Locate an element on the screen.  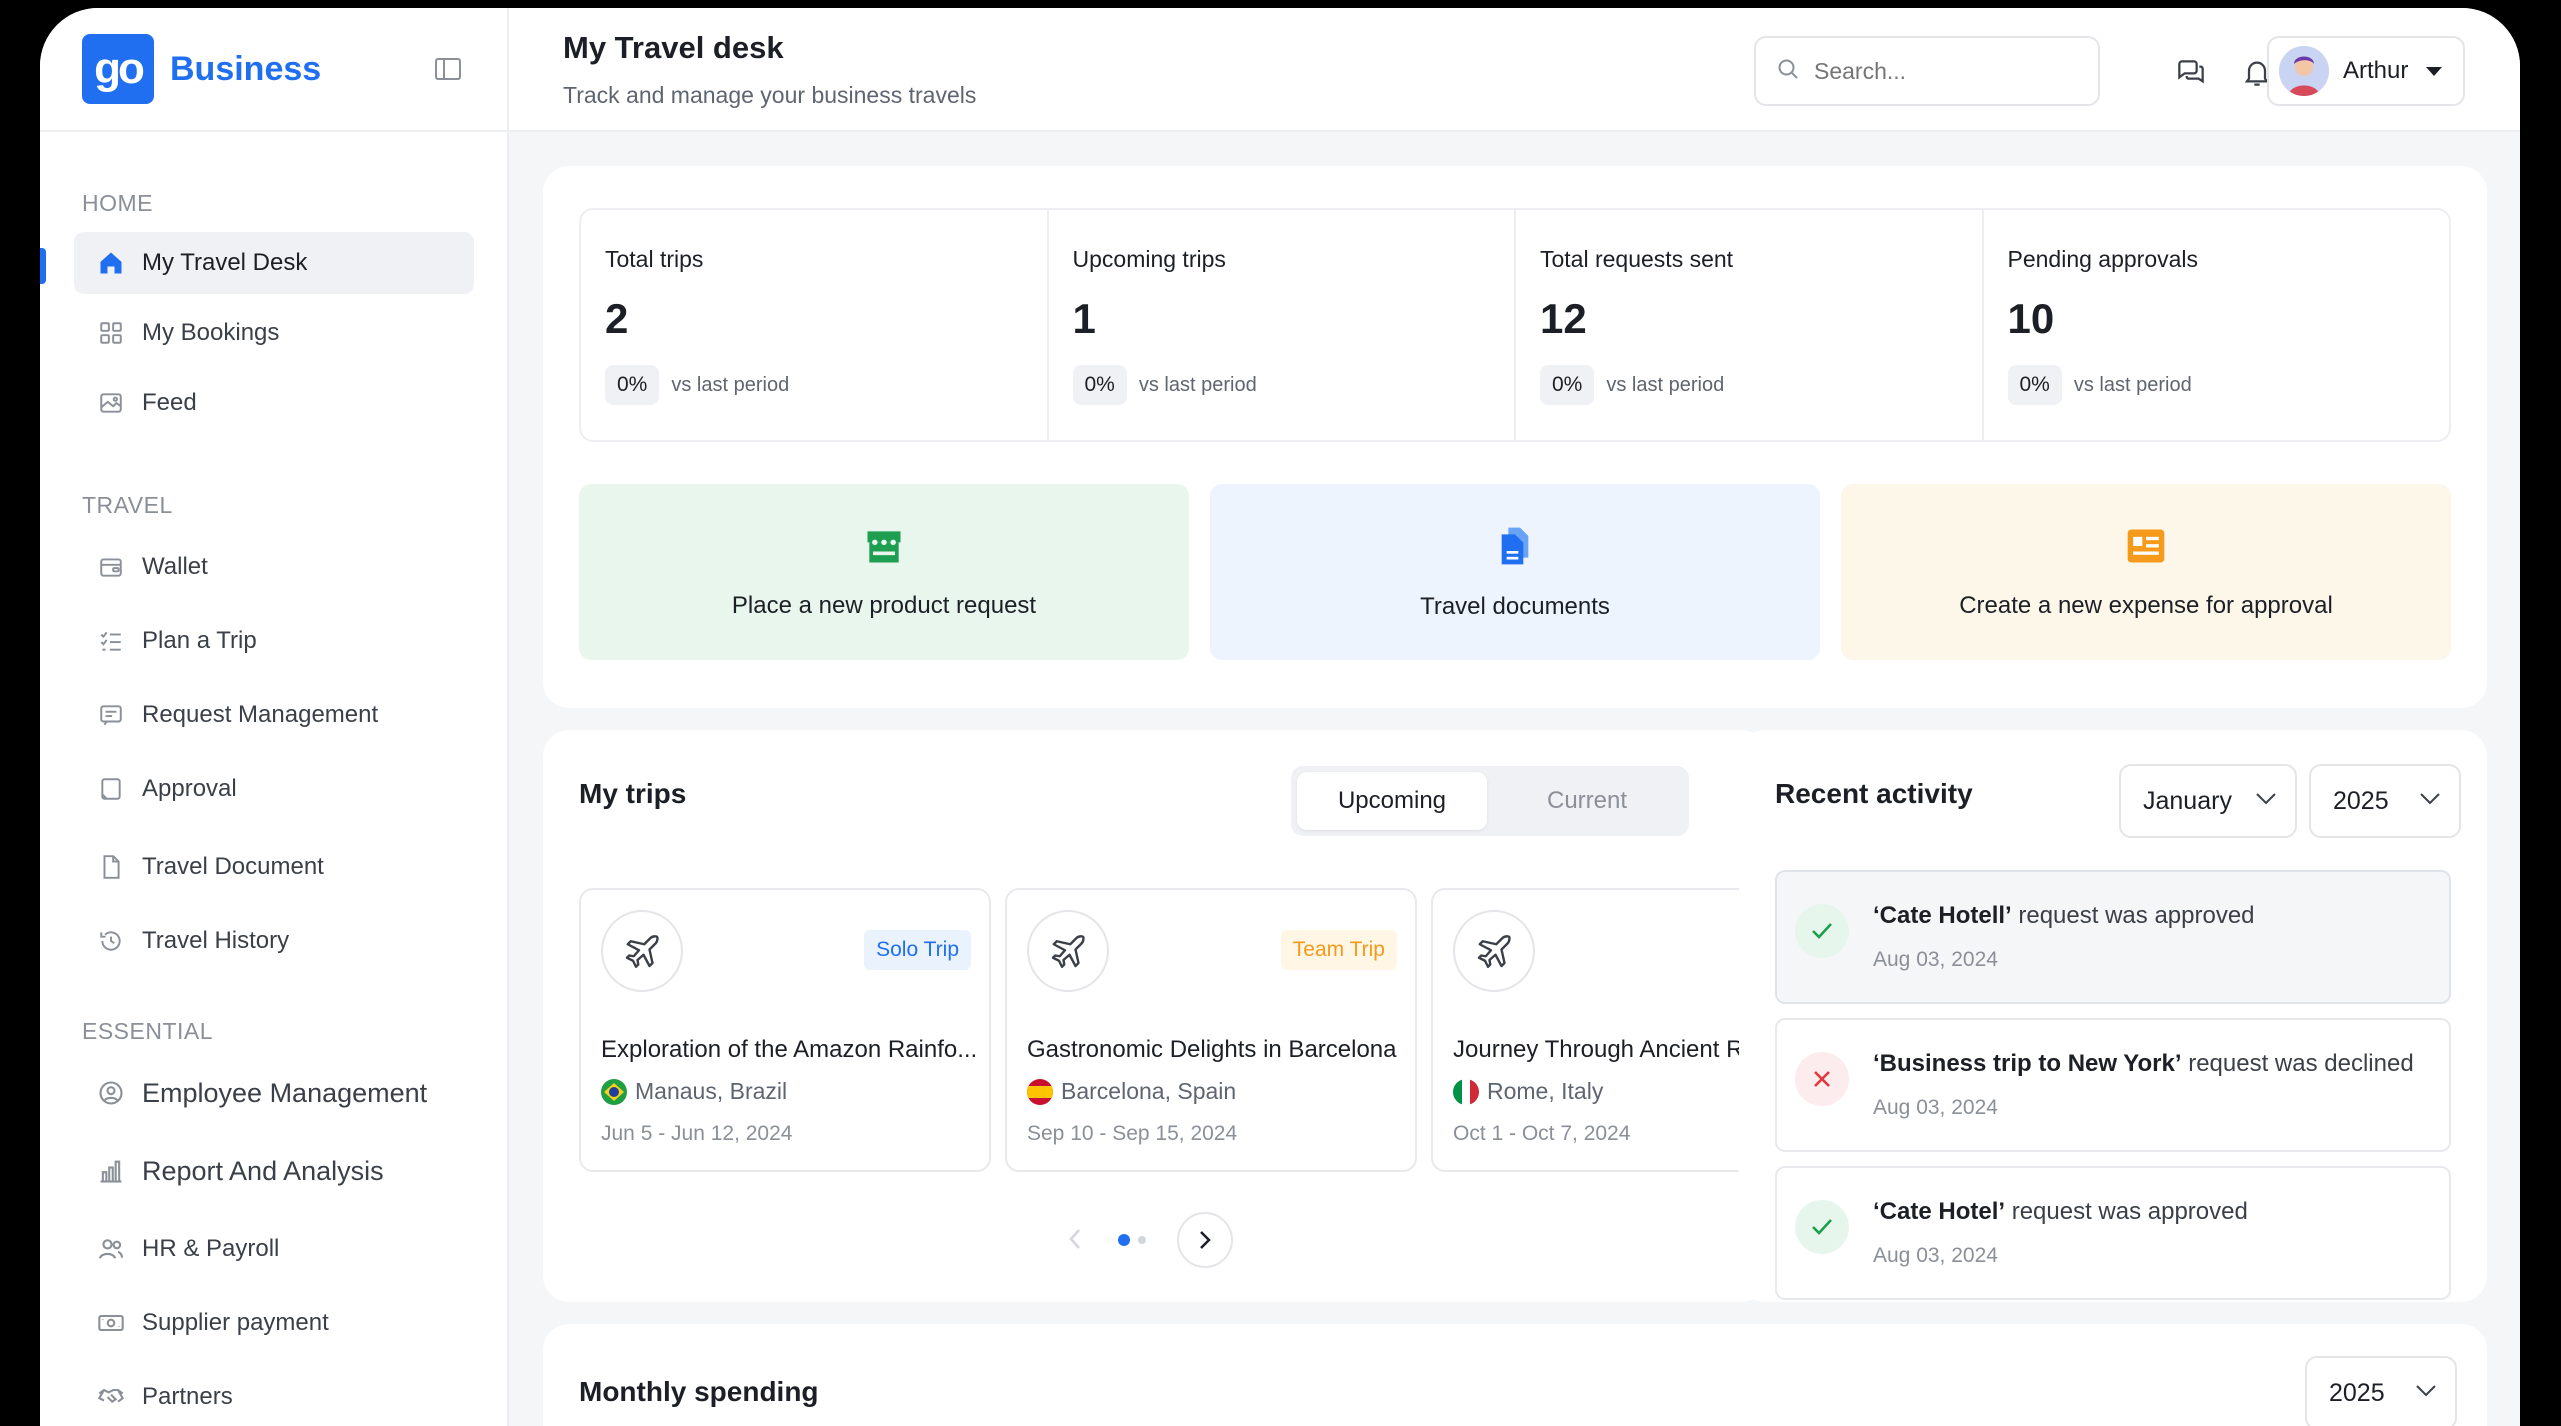
chevron-left-icon is located at coordinates (1075, 1241).